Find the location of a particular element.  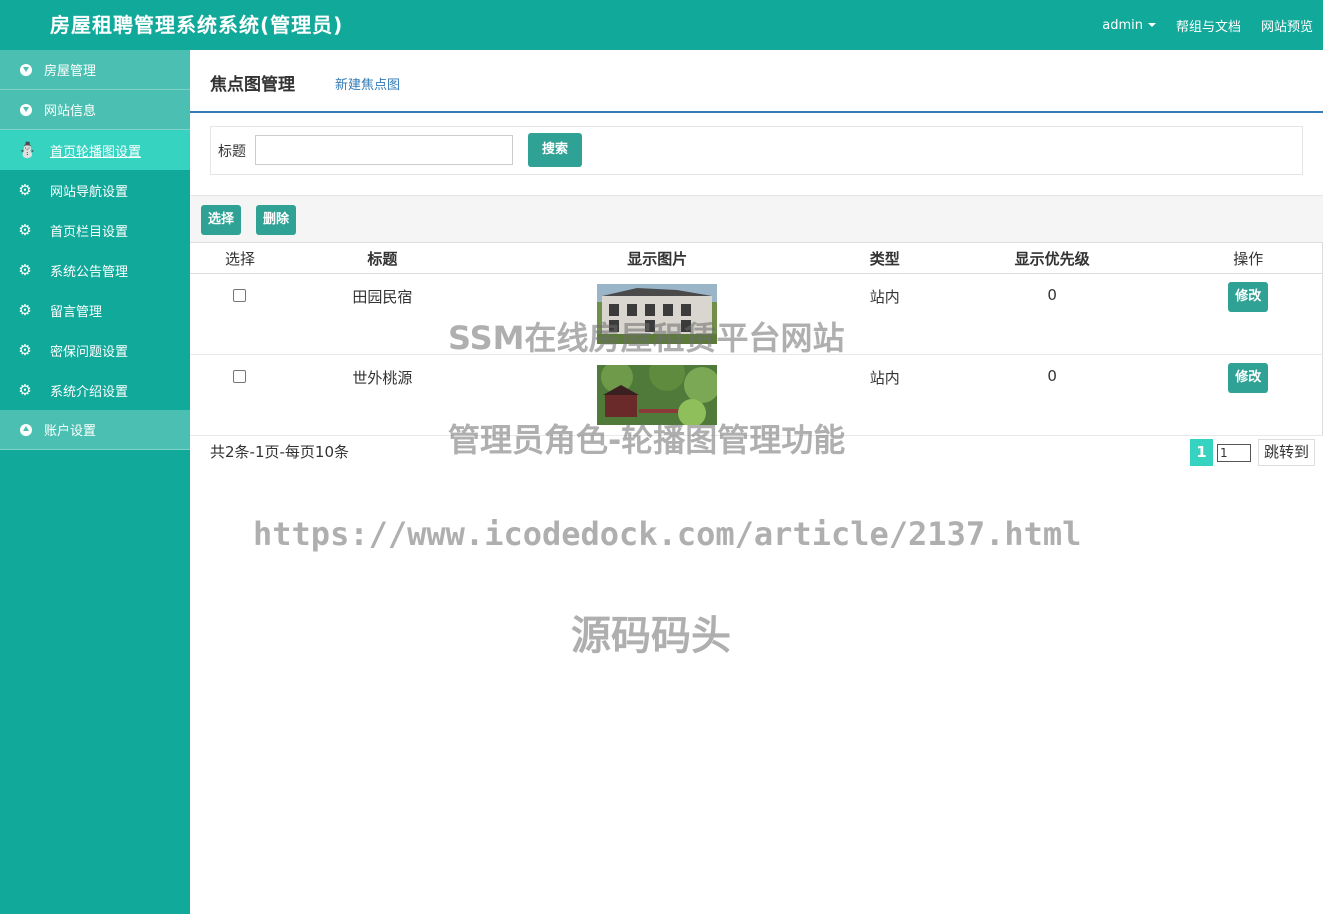

page-title: 焦点图管理 is located at coordinates (252, 85).